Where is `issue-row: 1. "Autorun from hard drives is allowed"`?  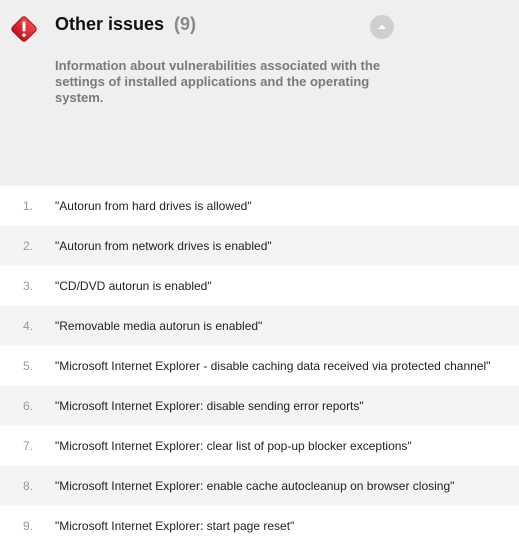 issue-row: 1. "Autorun from hard drives is allowed" is located at coordinates (259, 206).